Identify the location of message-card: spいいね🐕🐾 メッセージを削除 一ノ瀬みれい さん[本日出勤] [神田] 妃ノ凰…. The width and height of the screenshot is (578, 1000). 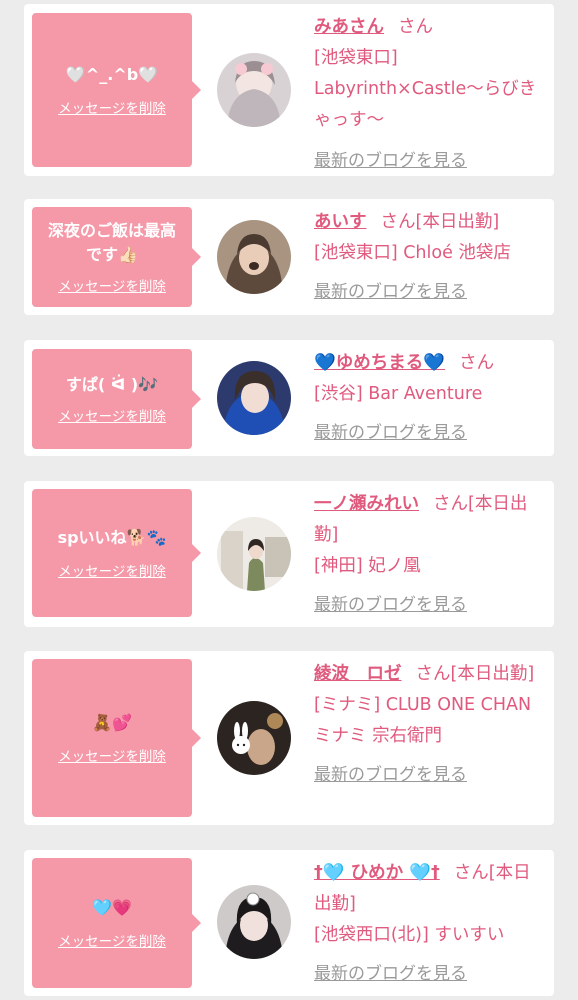
(289, 554).